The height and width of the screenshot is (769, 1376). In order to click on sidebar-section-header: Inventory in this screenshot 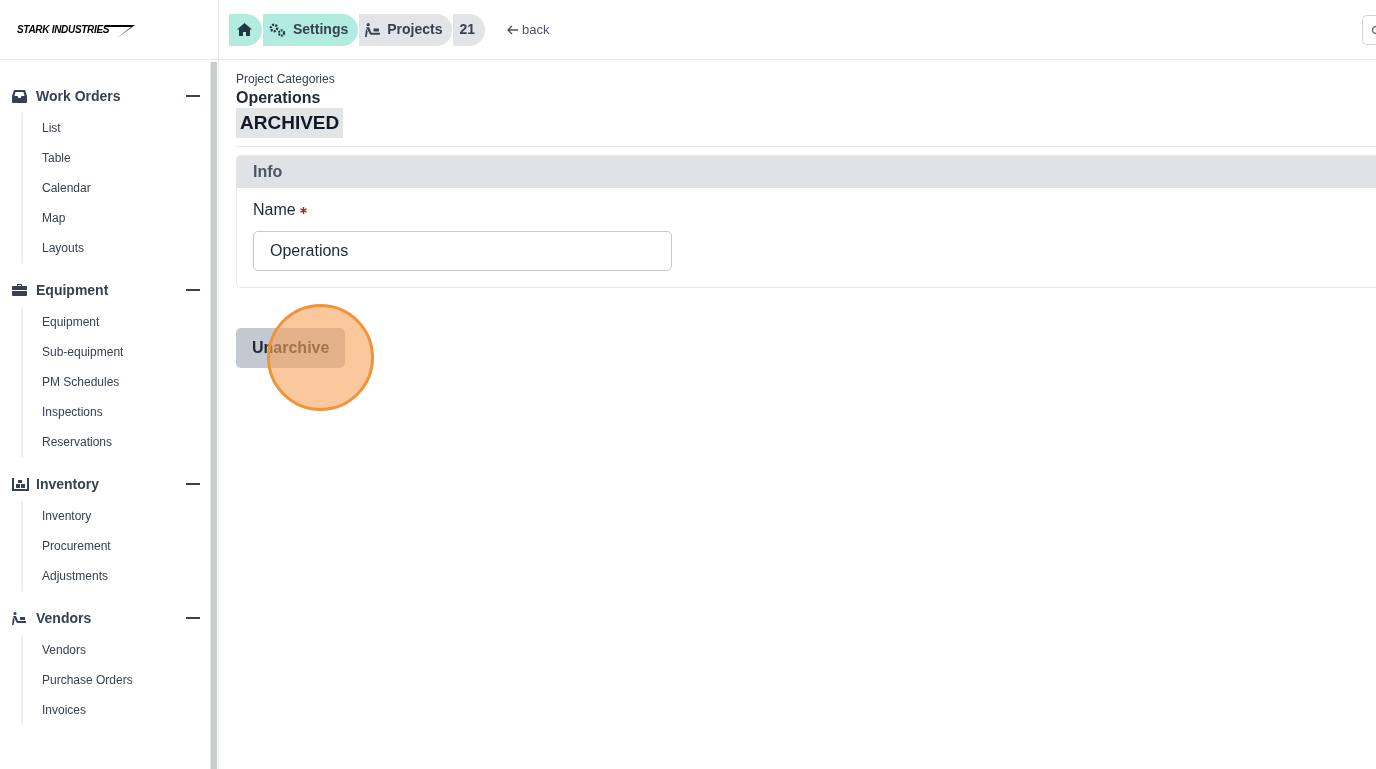, I will do `click(106, 484)`.